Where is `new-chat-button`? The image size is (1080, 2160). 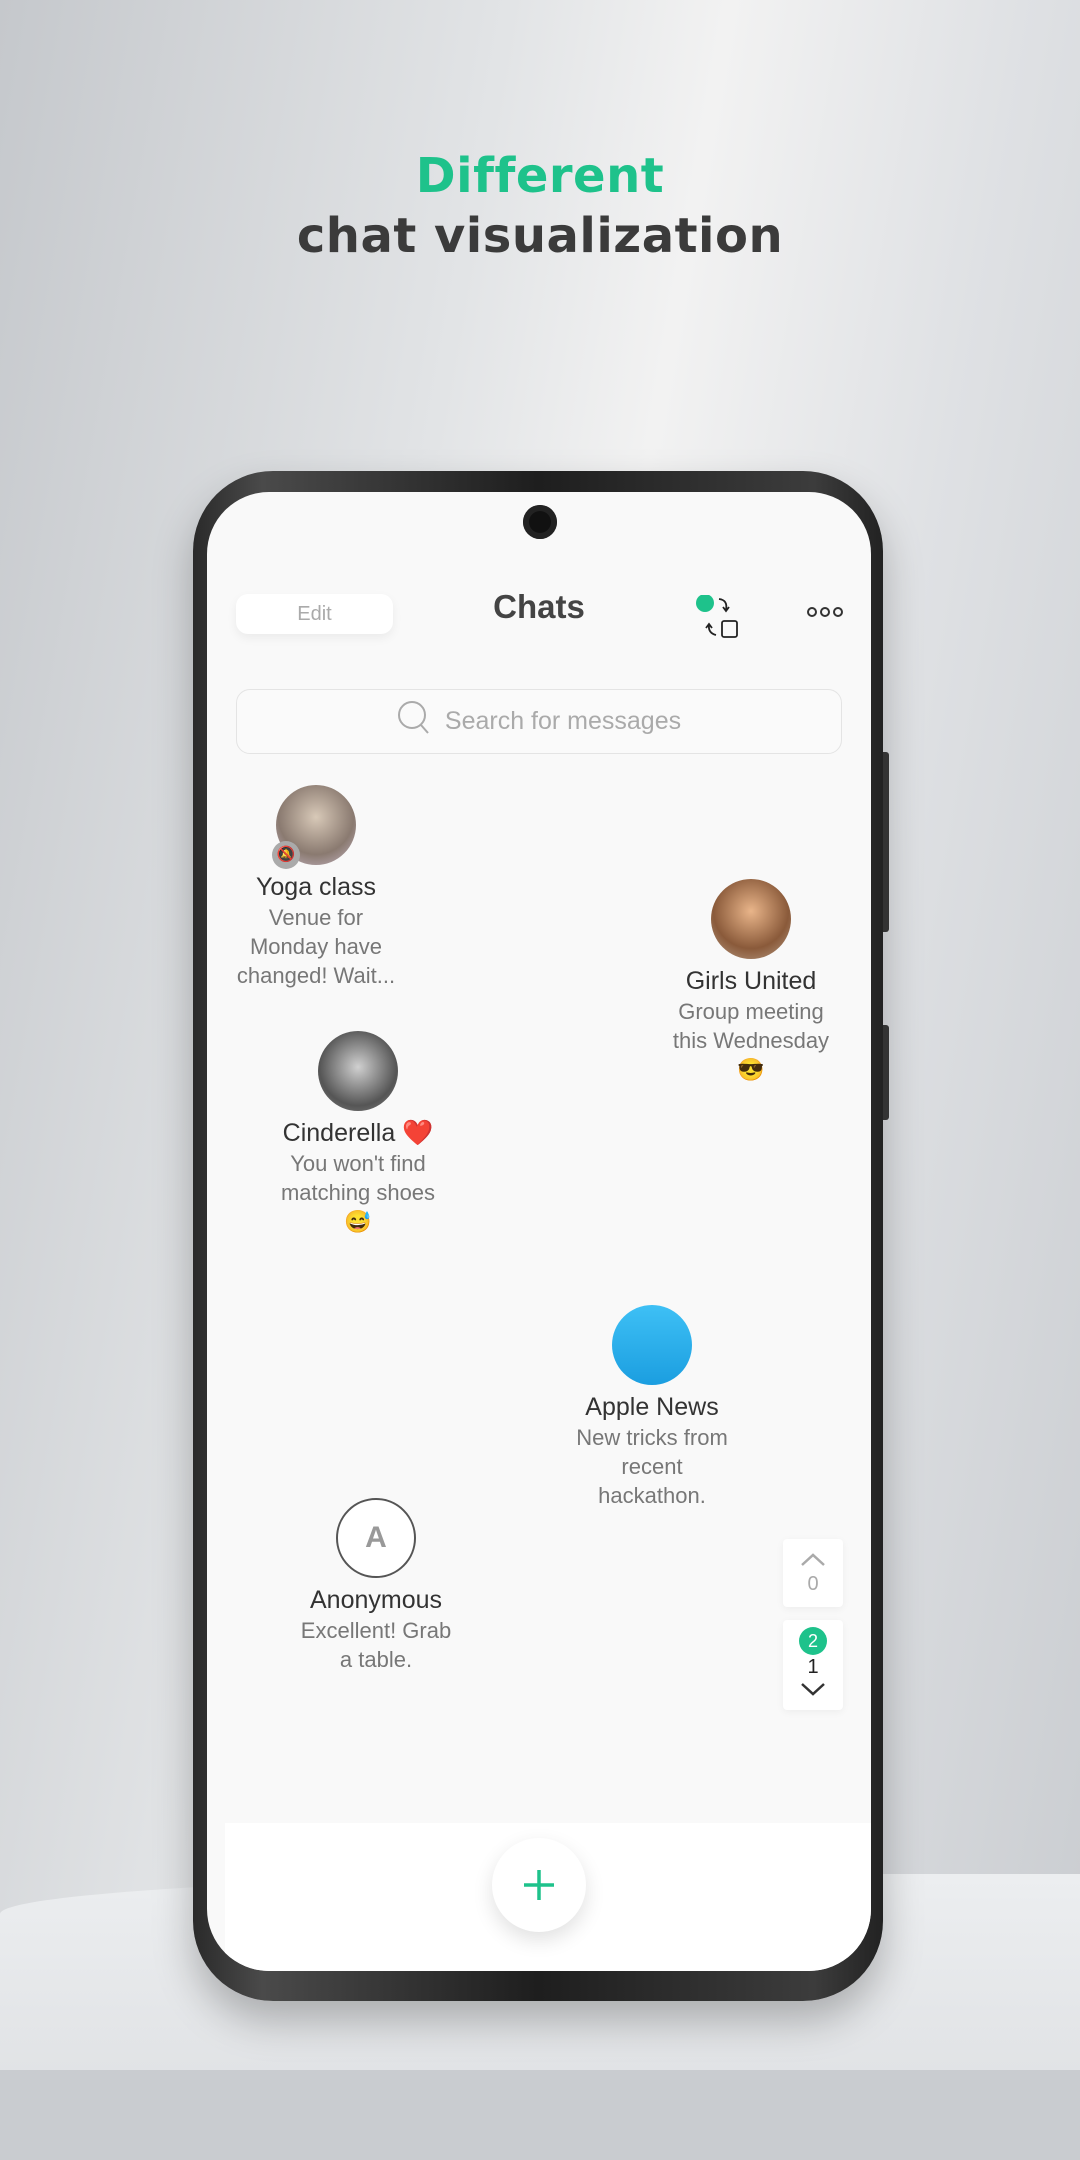 new-chat-button is located at coordinates (539, 1885).